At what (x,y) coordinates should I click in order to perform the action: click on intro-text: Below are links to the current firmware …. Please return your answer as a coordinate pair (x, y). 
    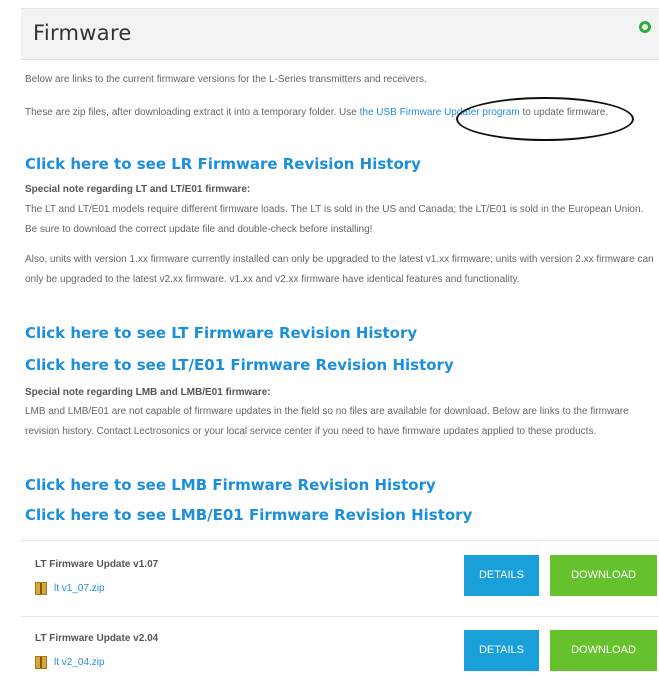
    Looking at the image, I should click on (226, 79).